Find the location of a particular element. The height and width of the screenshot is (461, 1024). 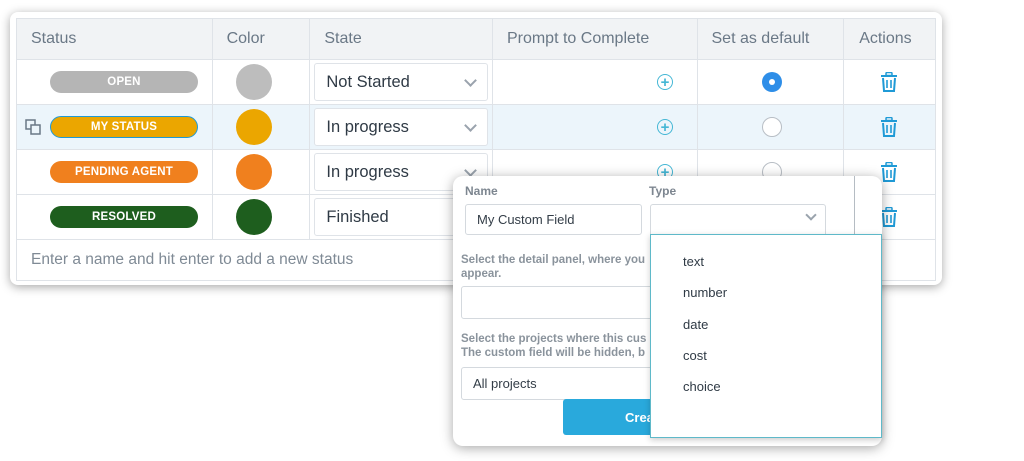

state-cell: In progress is located at coordinates (401, 127).